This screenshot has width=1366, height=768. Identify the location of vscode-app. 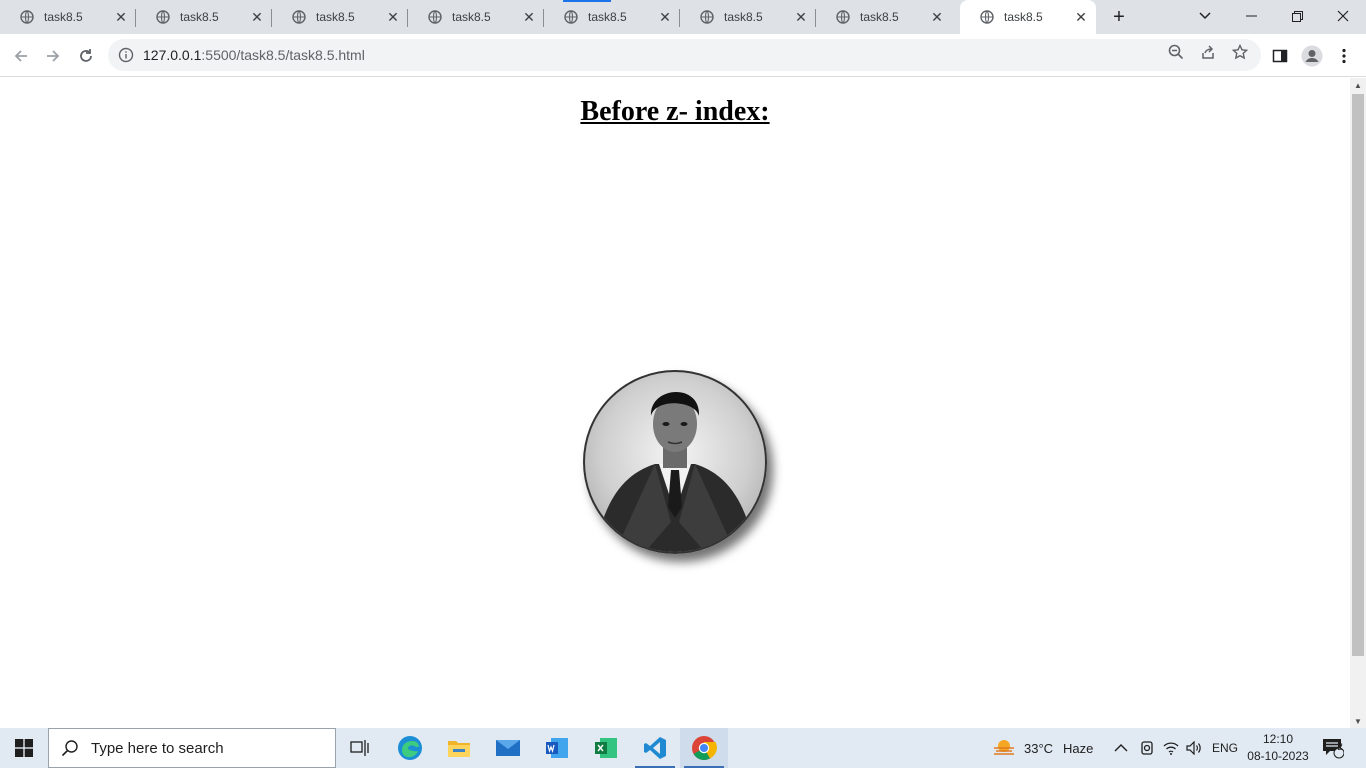
(655, 748).